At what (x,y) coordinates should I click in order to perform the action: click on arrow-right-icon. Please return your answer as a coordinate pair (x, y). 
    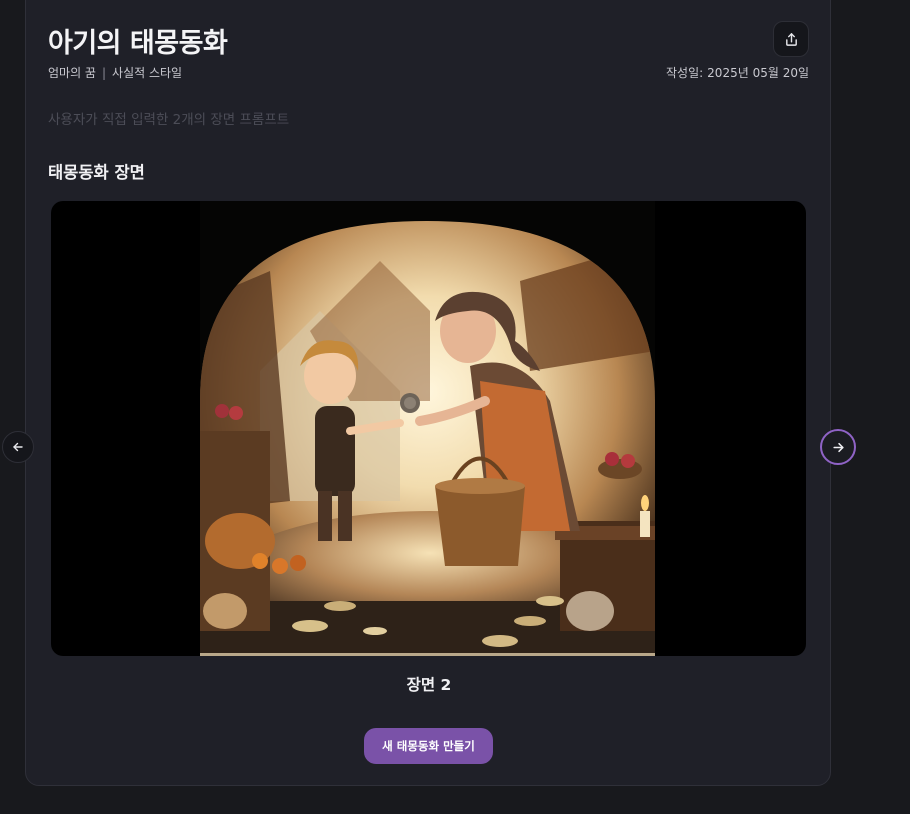
    Looking at the image, I should click on (838, 447).